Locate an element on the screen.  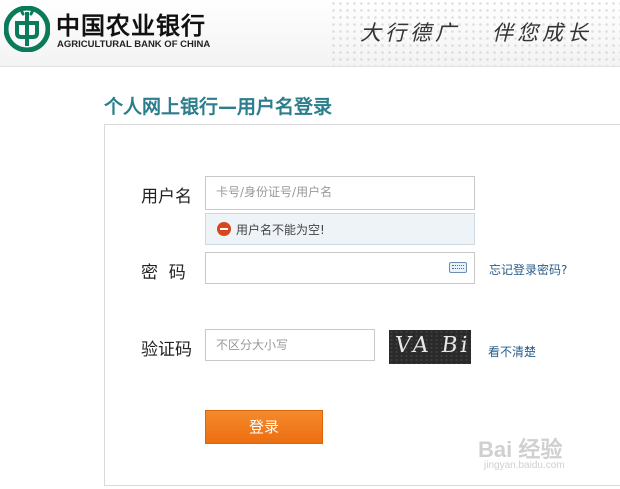
baidu-watermark-url: jingyan.baidu.com is located at coordinates (524, 465).